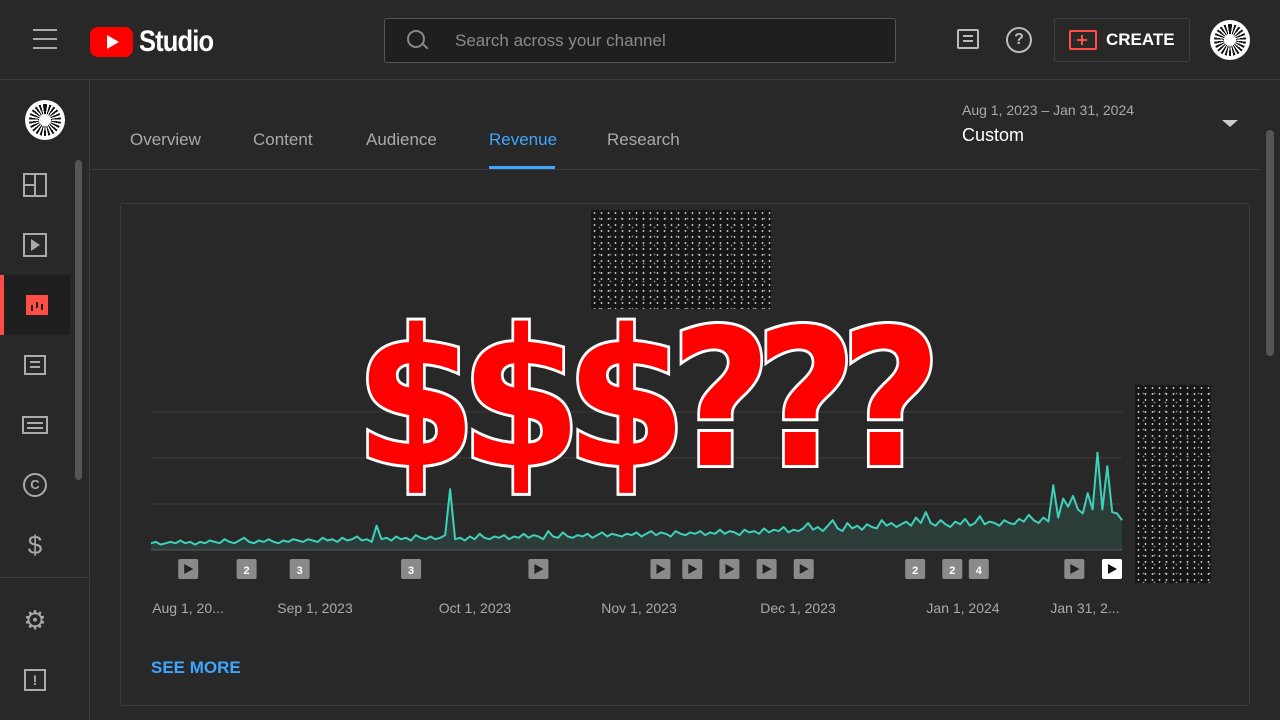 This screenshot has height=720, width=1280. What do you see at coordinates (643, 140) in the screenshot?
I see `tab-research: Research` at bounding box center [643, 140].